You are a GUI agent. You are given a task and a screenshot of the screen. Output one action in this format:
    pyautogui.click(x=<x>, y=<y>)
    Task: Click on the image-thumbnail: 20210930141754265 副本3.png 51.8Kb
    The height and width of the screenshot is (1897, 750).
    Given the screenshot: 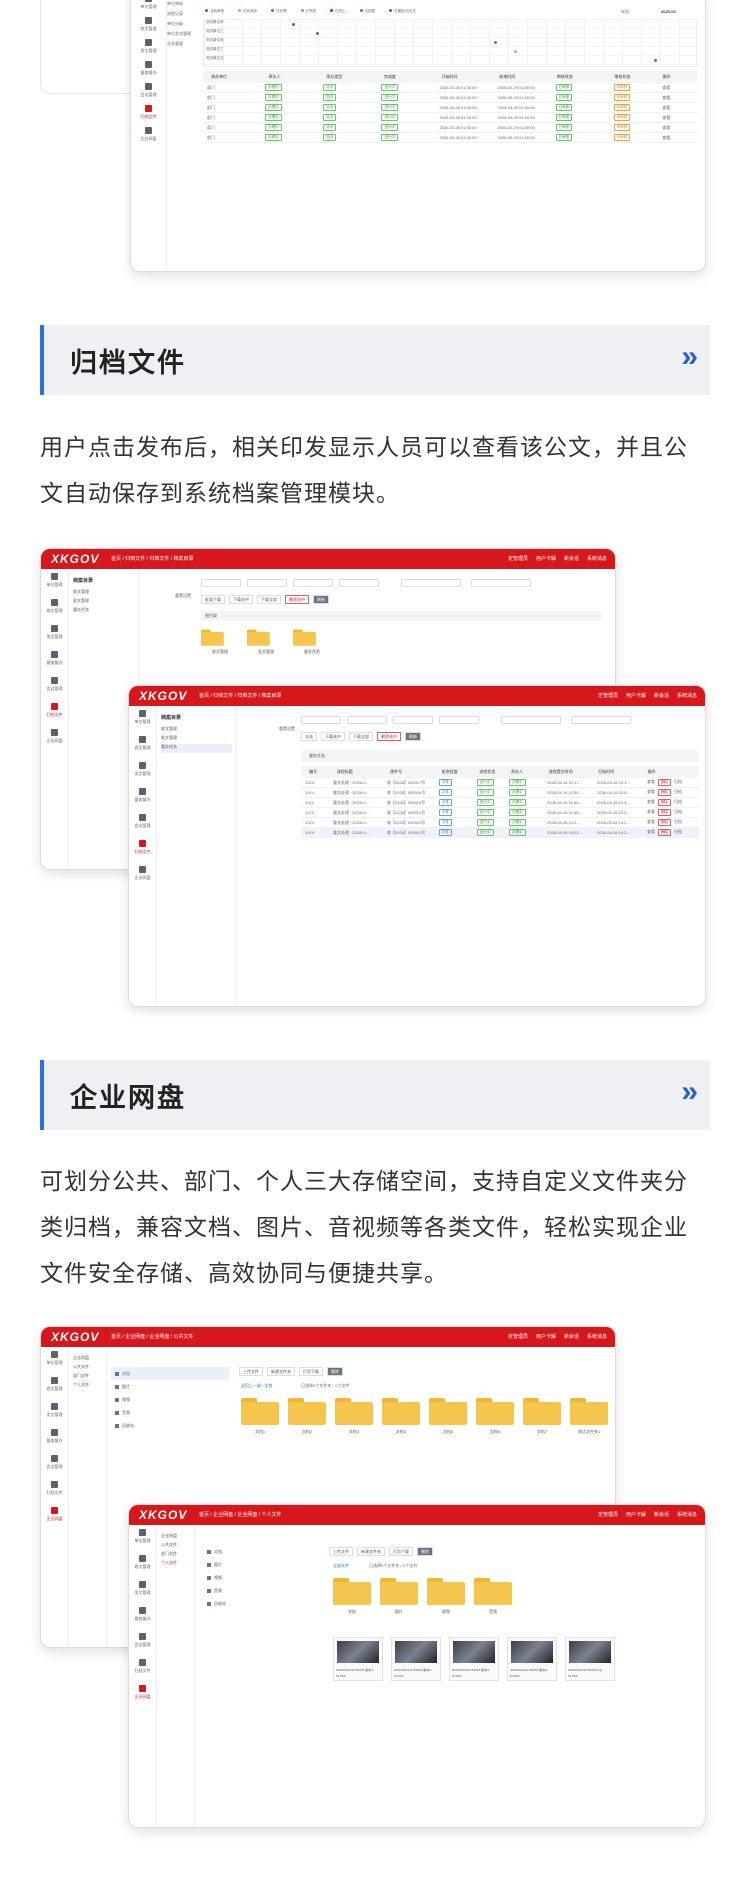 What is the action you would take?
    pyautogui.click(x=474, y=1659)
    